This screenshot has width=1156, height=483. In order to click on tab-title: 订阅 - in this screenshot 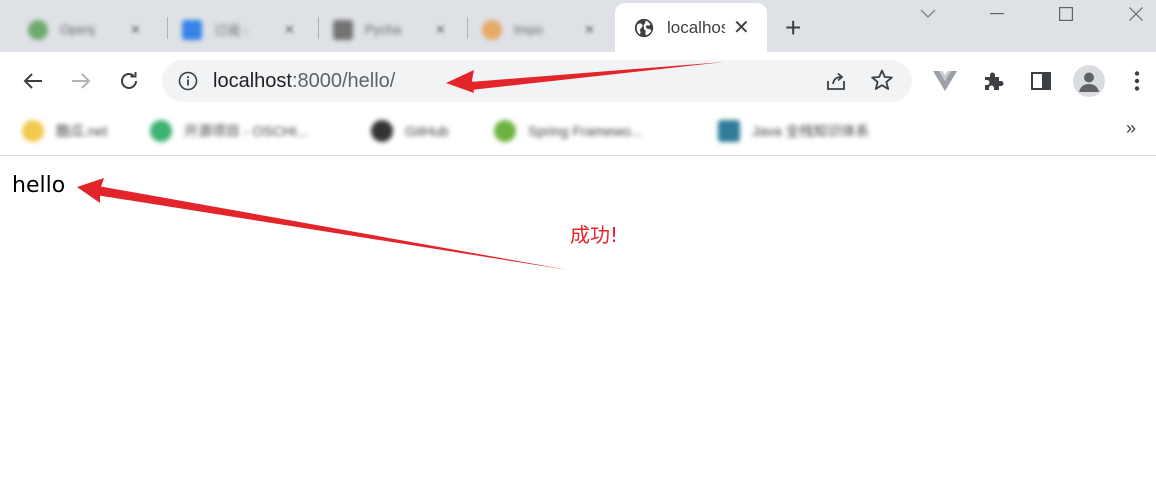, I will do `click(231, 30)`.